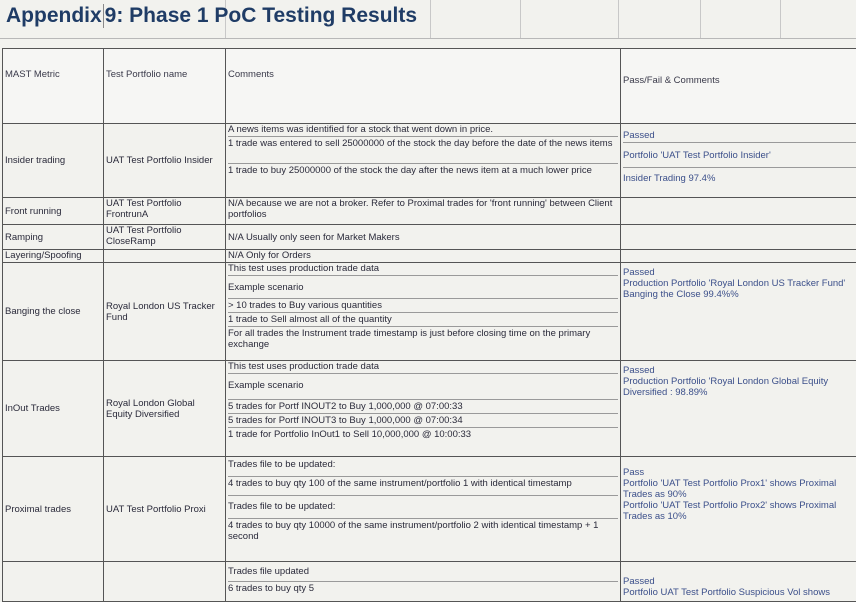  I want to click on metric-cell, so click(53, 582).